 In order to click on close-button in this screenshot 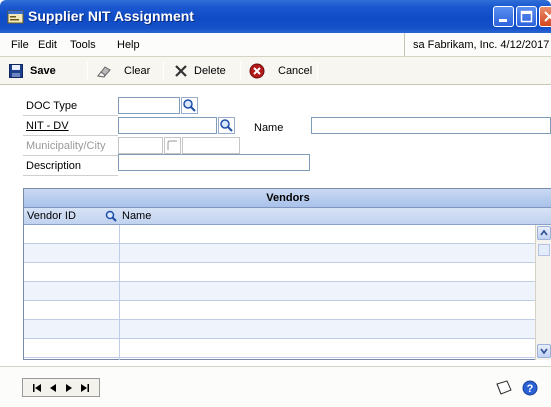, I will do `click(545, 16)`.